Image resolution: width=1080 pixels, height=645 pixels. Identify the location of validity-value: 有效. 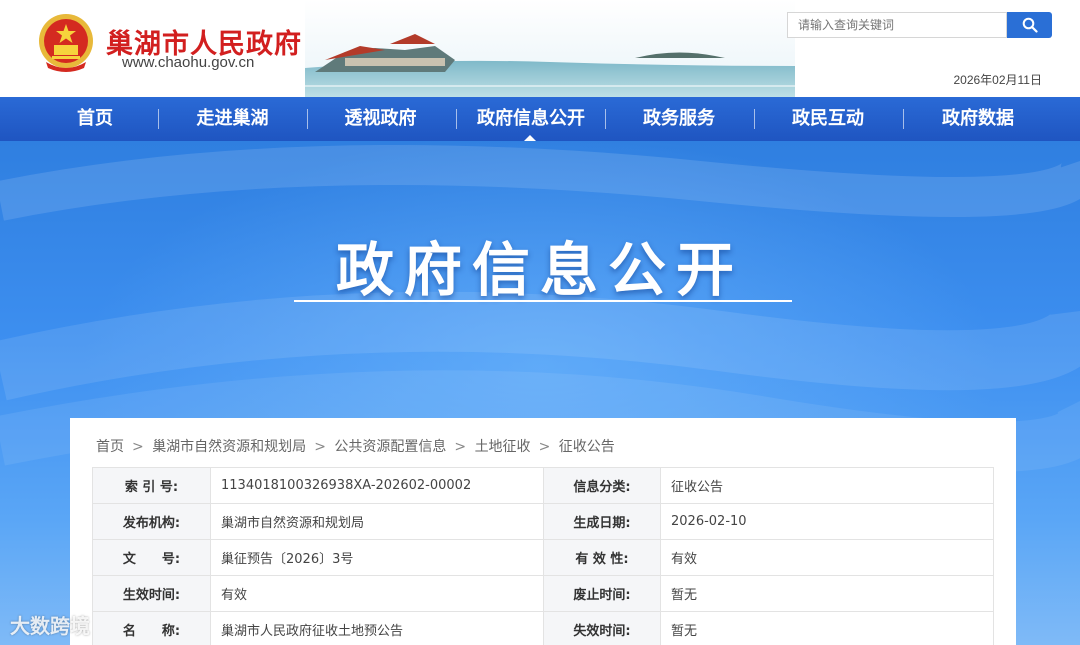
(827, 557).